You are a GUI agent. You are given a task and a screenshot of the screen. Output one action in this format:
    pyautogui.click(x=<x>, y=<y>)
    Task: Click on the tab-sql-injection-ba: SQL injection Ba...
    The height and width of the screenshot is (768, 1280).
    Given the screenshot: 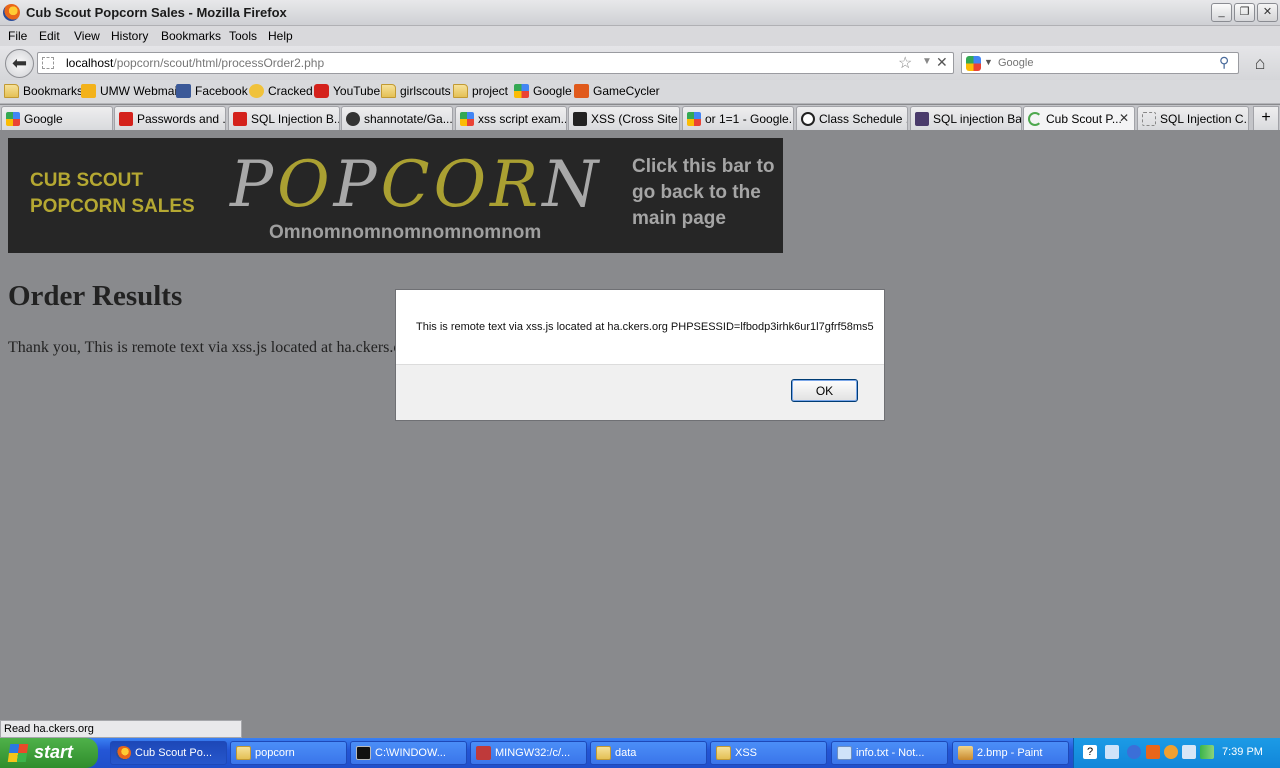 What is the action you would take?
    pyautogui.click(x=966, y=118)
    